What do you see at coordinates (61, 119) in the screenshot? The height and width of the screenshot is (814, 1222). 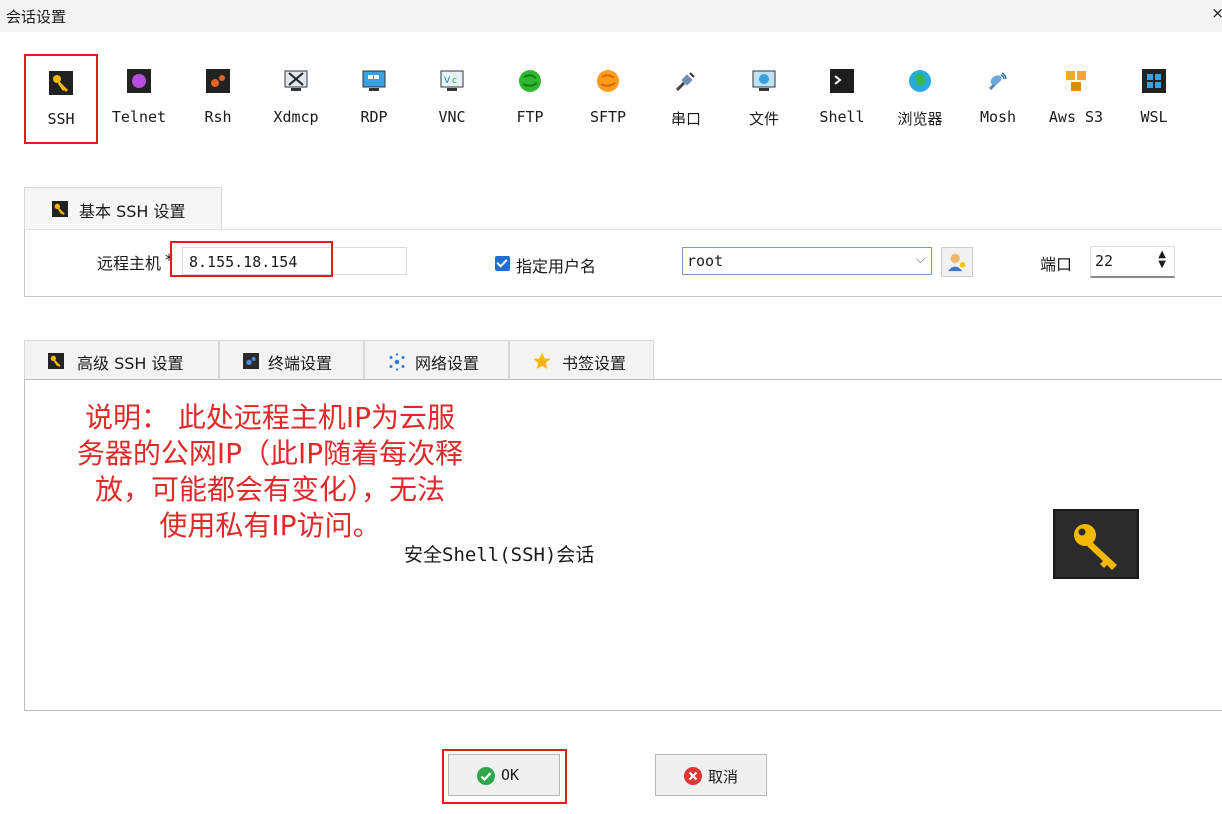 I see `session-type-label: SSH` at bounding box center [61, 119].